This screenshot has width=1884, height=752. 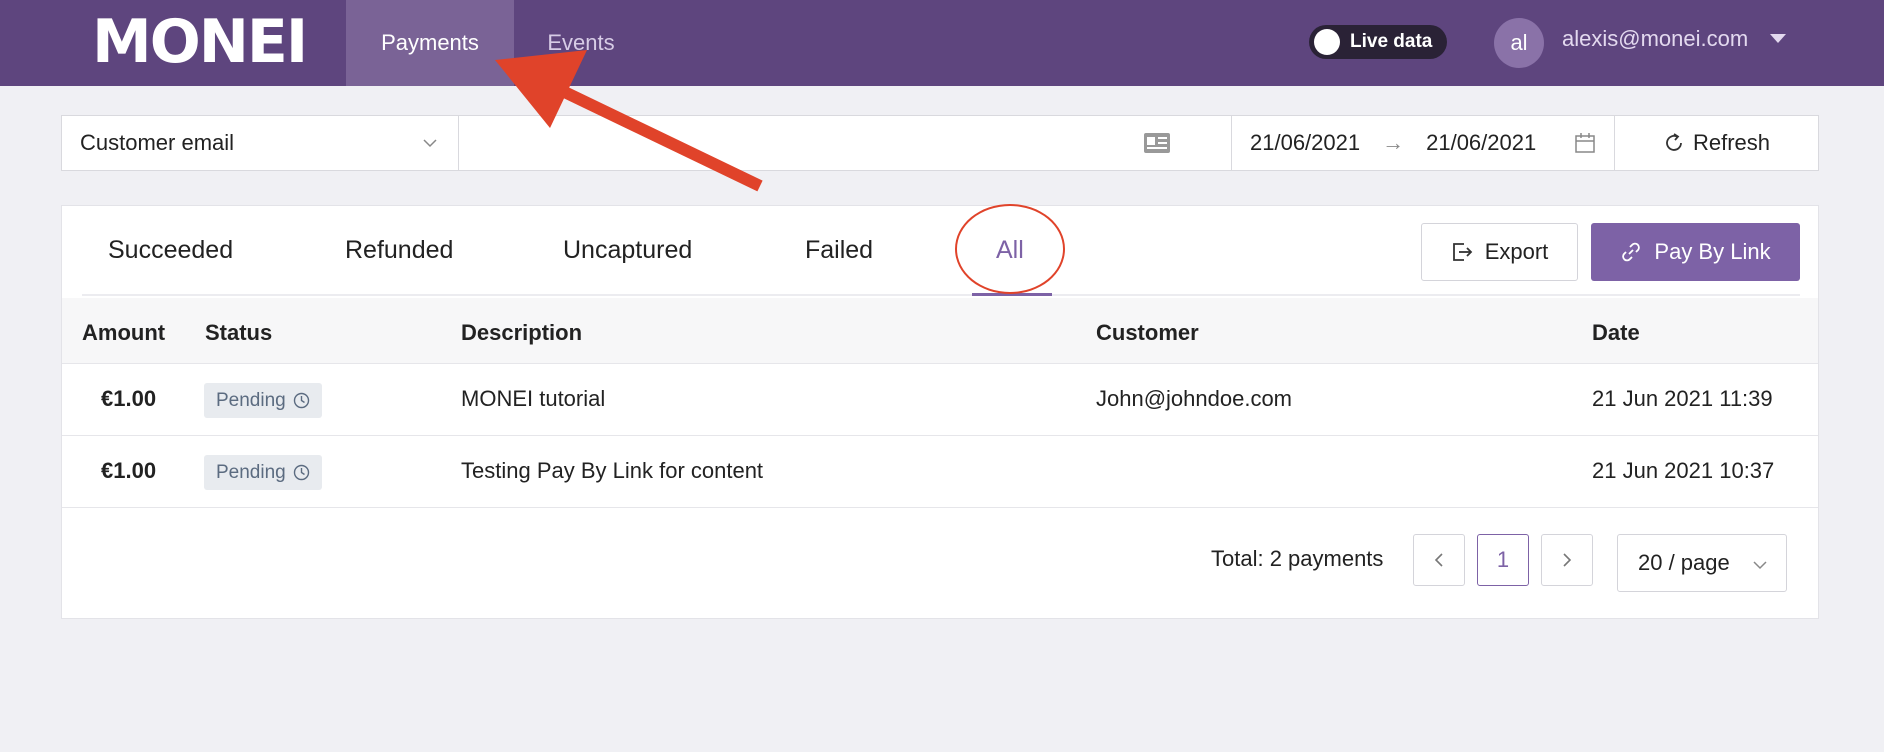 What do you see at coordinates (430, 43) in the screenshot?
I see `nav-tab-payments: Payments` at bounding box center [430, 43].